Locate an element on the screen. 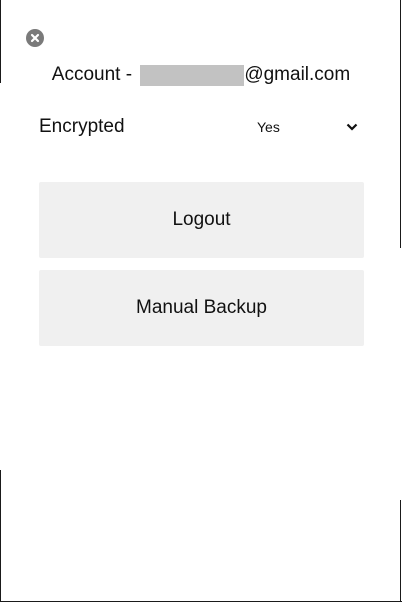 This screenshot has width=402, height=602. manual-backup-button: Manual Backup is located at coordinates (201, 308).